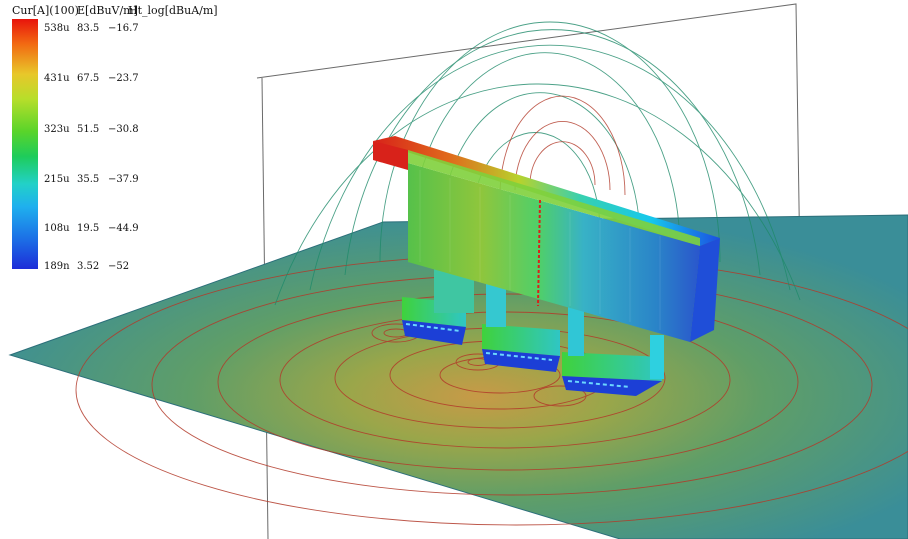 The image size is (908, 539). Describe the element at coordinates (123, 228) in the screenshot. I see `legend-hfield-value: −44.9` at that location.